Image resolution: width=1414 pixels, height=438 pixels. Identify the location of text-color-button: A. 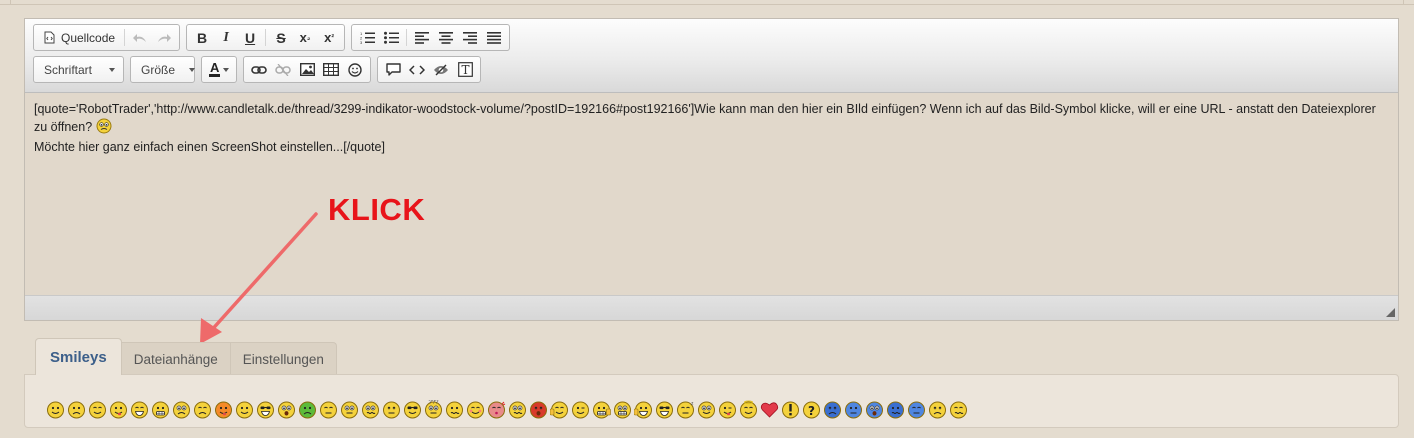
(219, 69).